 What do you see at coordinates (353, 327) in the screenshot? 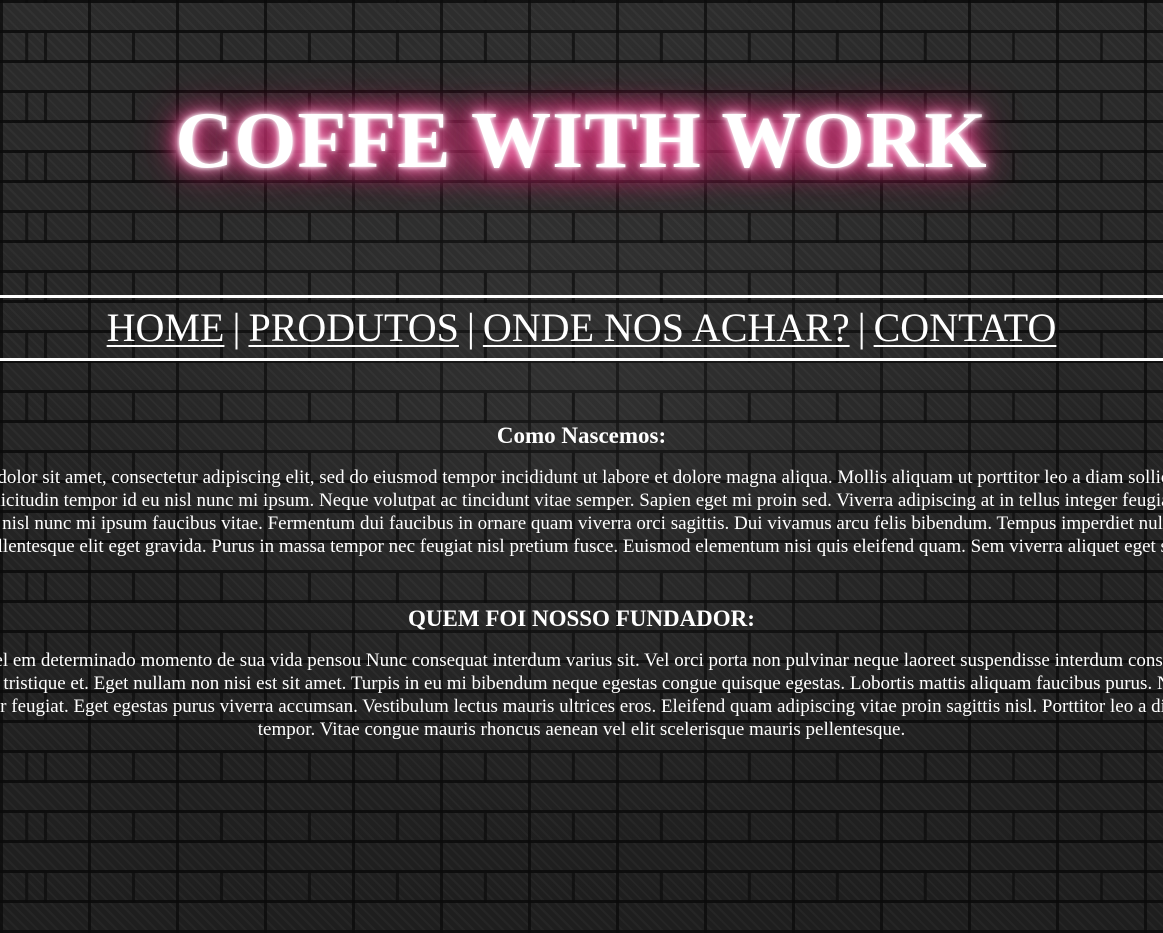
I see `nav-link-produtos: PRODUTOS` at bounding box center [353, 327].